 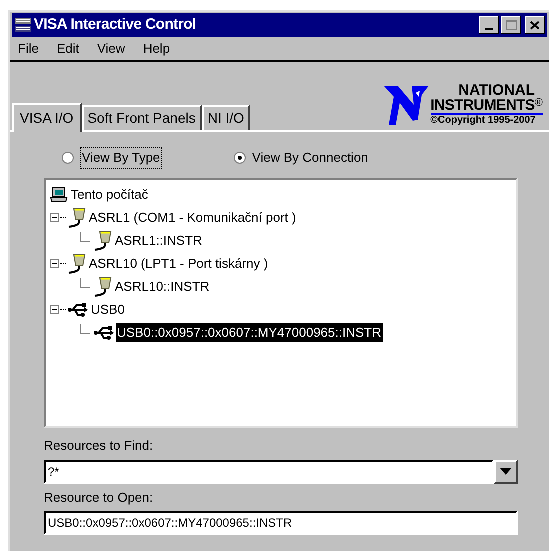 I want to click on registered-mark: ®, so click(x=538, y=103).